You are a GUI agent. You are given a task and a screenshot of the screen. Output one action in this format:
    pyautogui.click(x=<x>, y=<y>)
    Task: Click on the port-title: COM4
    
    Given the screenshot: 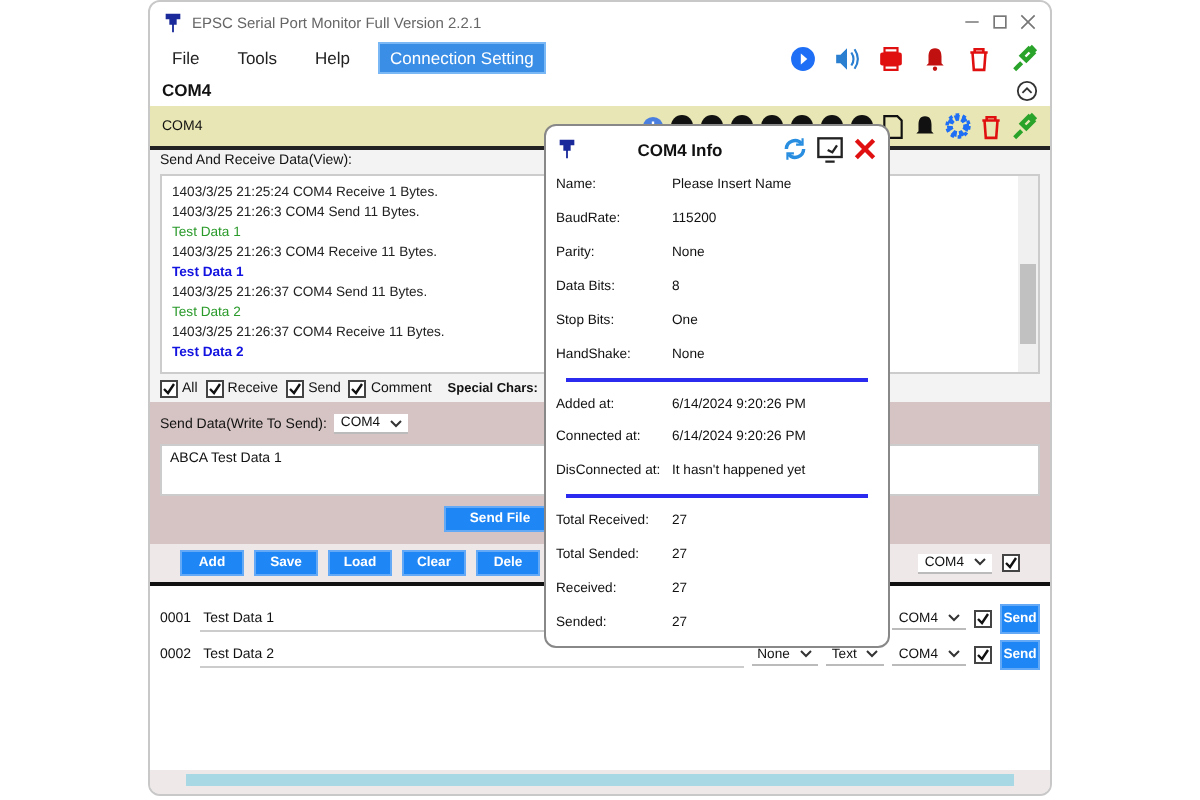 What is the action you would take?
    pyautogui.click(x=187, y=90)
    